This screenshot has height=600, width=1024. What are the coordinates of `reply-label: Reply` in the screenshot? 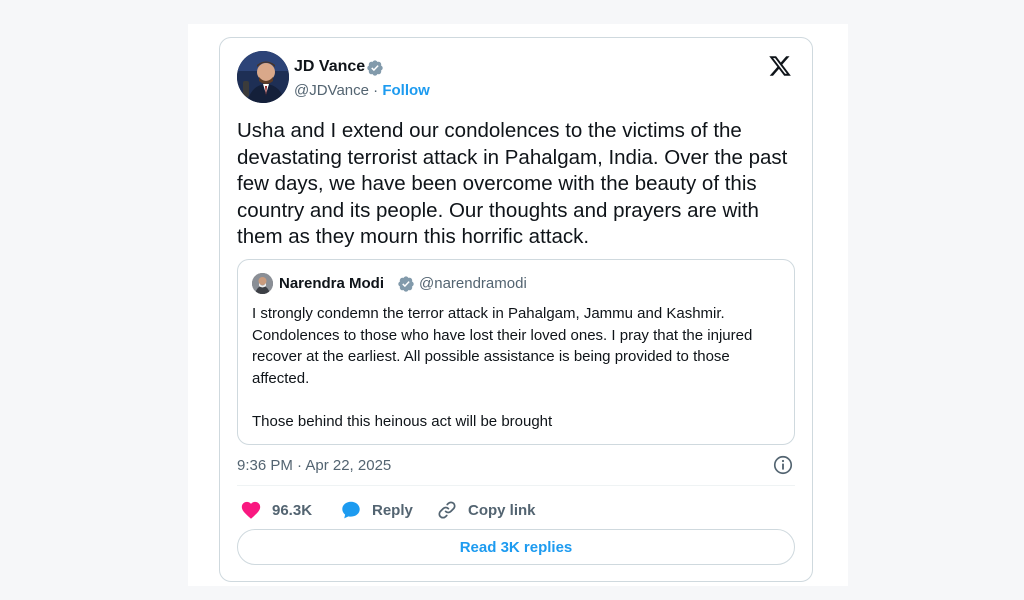 It's located at (392, 510).